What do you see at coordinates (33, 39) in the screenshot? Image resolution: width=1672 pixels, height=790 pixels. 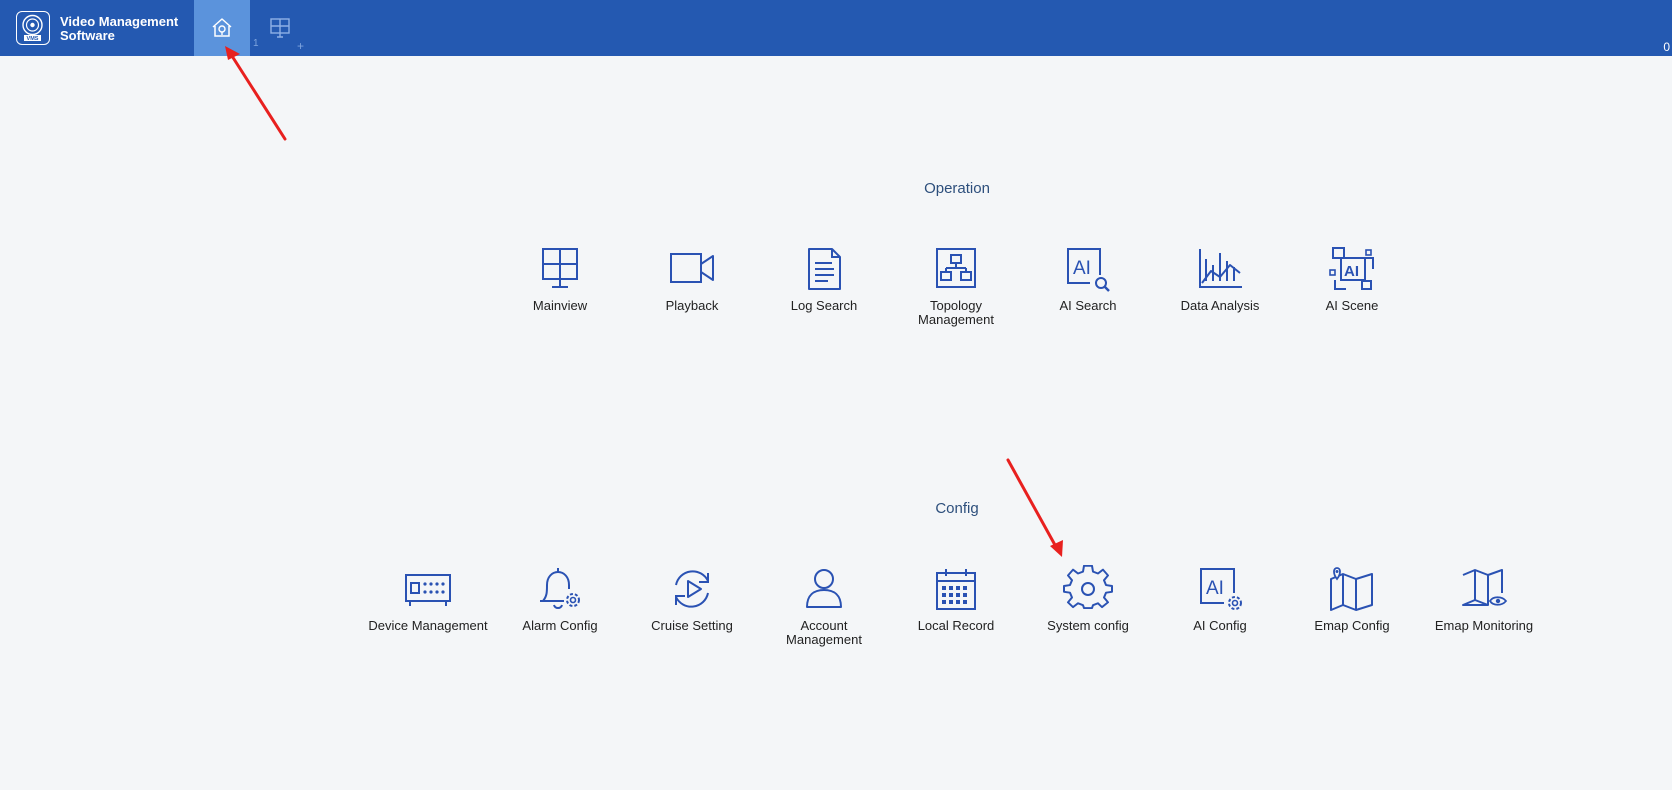 I see `logo-text: VMS` at bounding box center [33, 39].